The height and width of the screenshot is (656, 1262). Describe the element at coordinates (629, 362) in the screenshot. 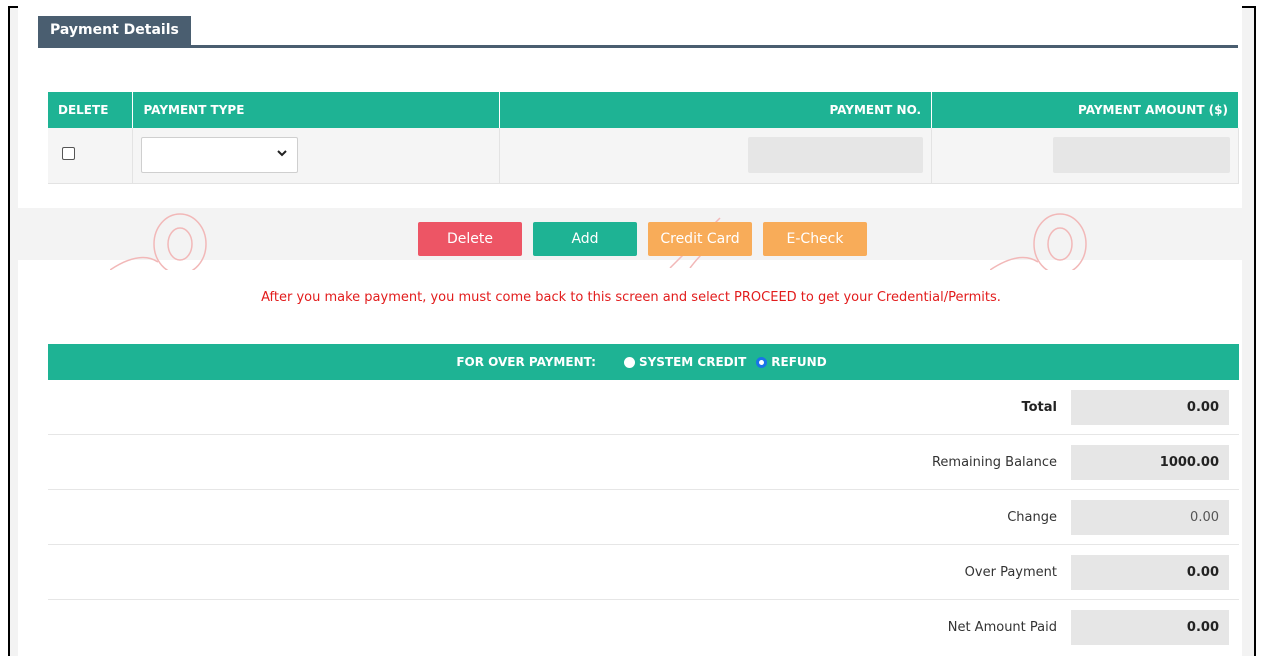

I see `system-credit-radio` at that location.